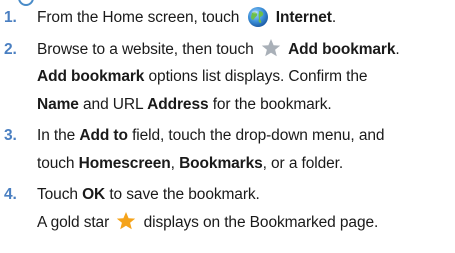 The image size is (455, 253). Describe the element at coordinates (258, 17) in the screenshot. I see `internet-globe-icon` at that location.